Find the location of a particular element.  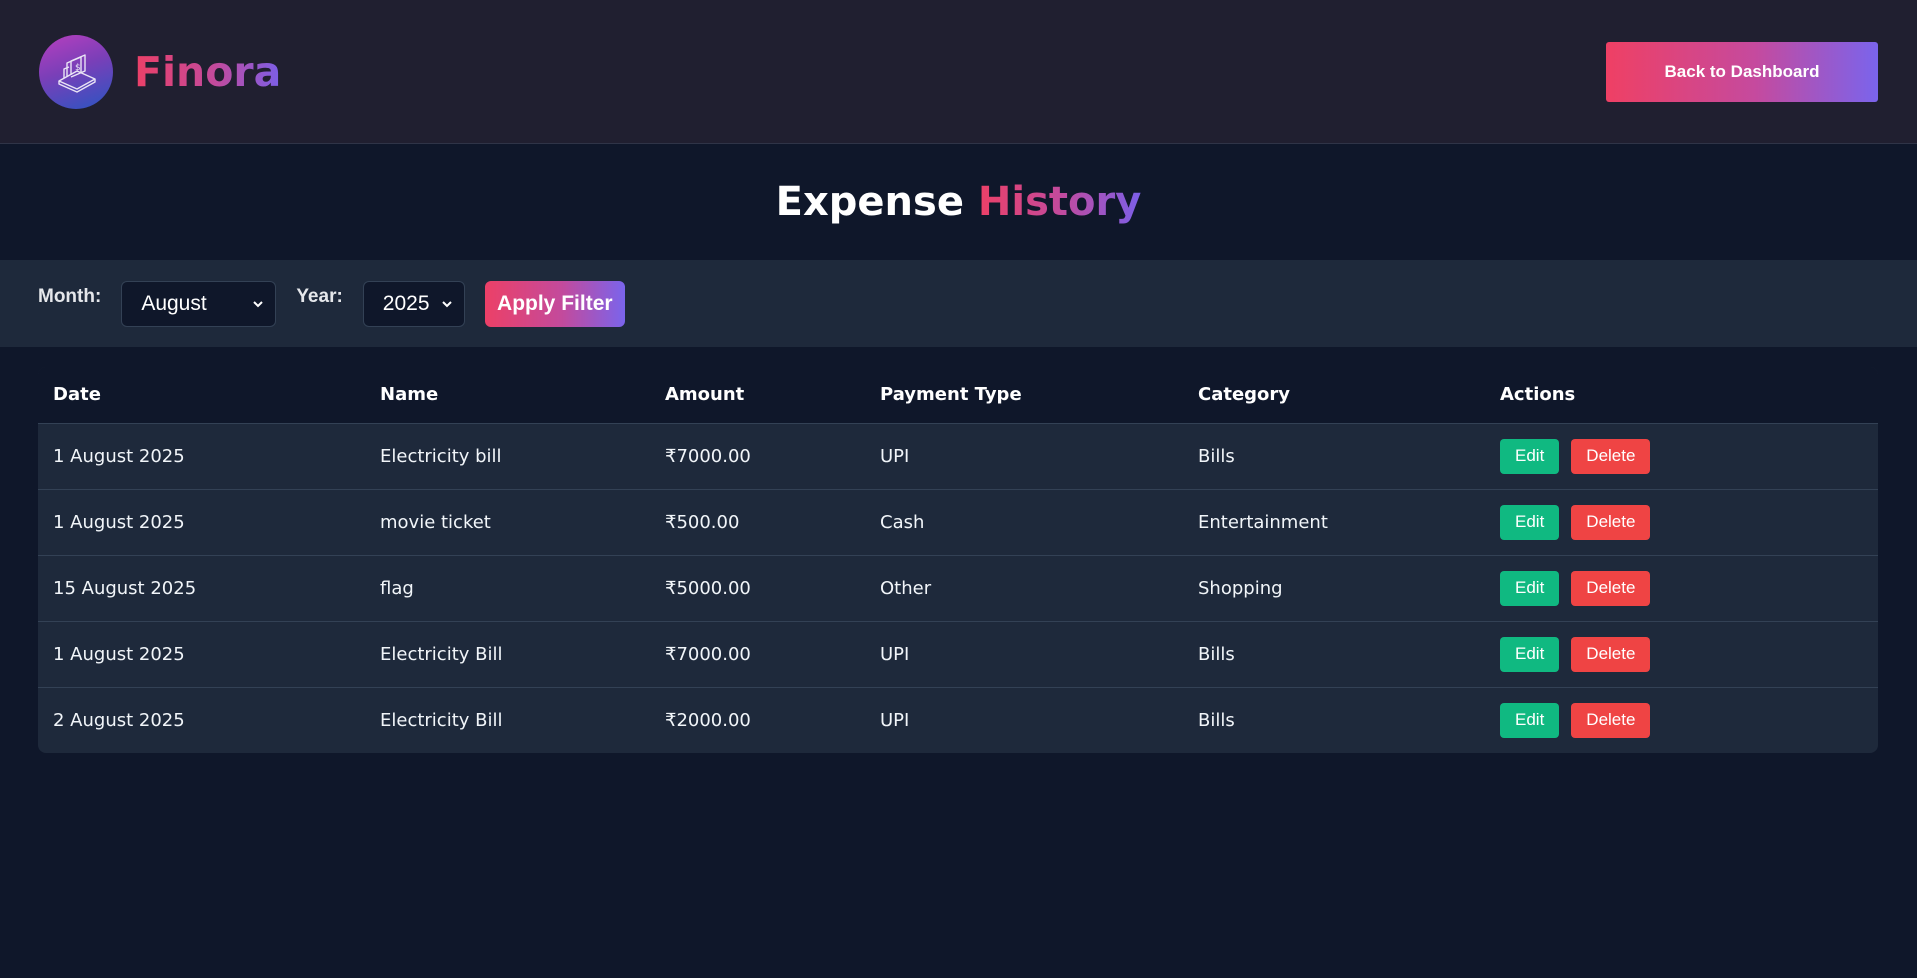

column-header-actions: Actions is located at coordinates (1681, 395).